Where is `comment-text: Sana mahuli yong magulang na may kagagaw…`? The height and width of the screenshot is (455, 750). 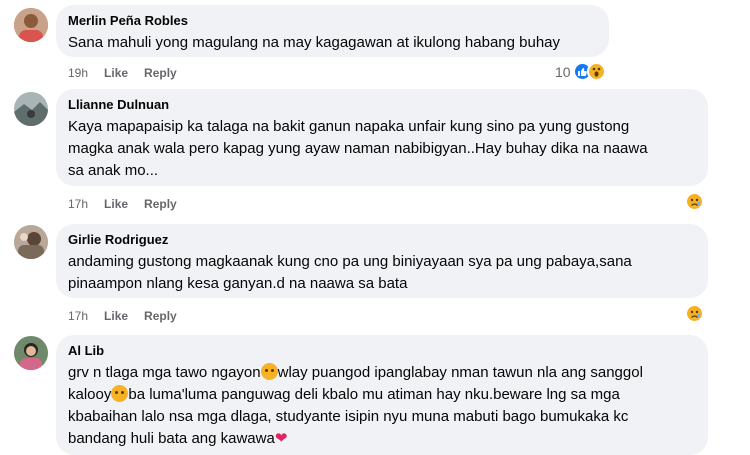 comment-text: Sana mahuli yong magulang na may kagagaw… is located at coordinates (314, 42).